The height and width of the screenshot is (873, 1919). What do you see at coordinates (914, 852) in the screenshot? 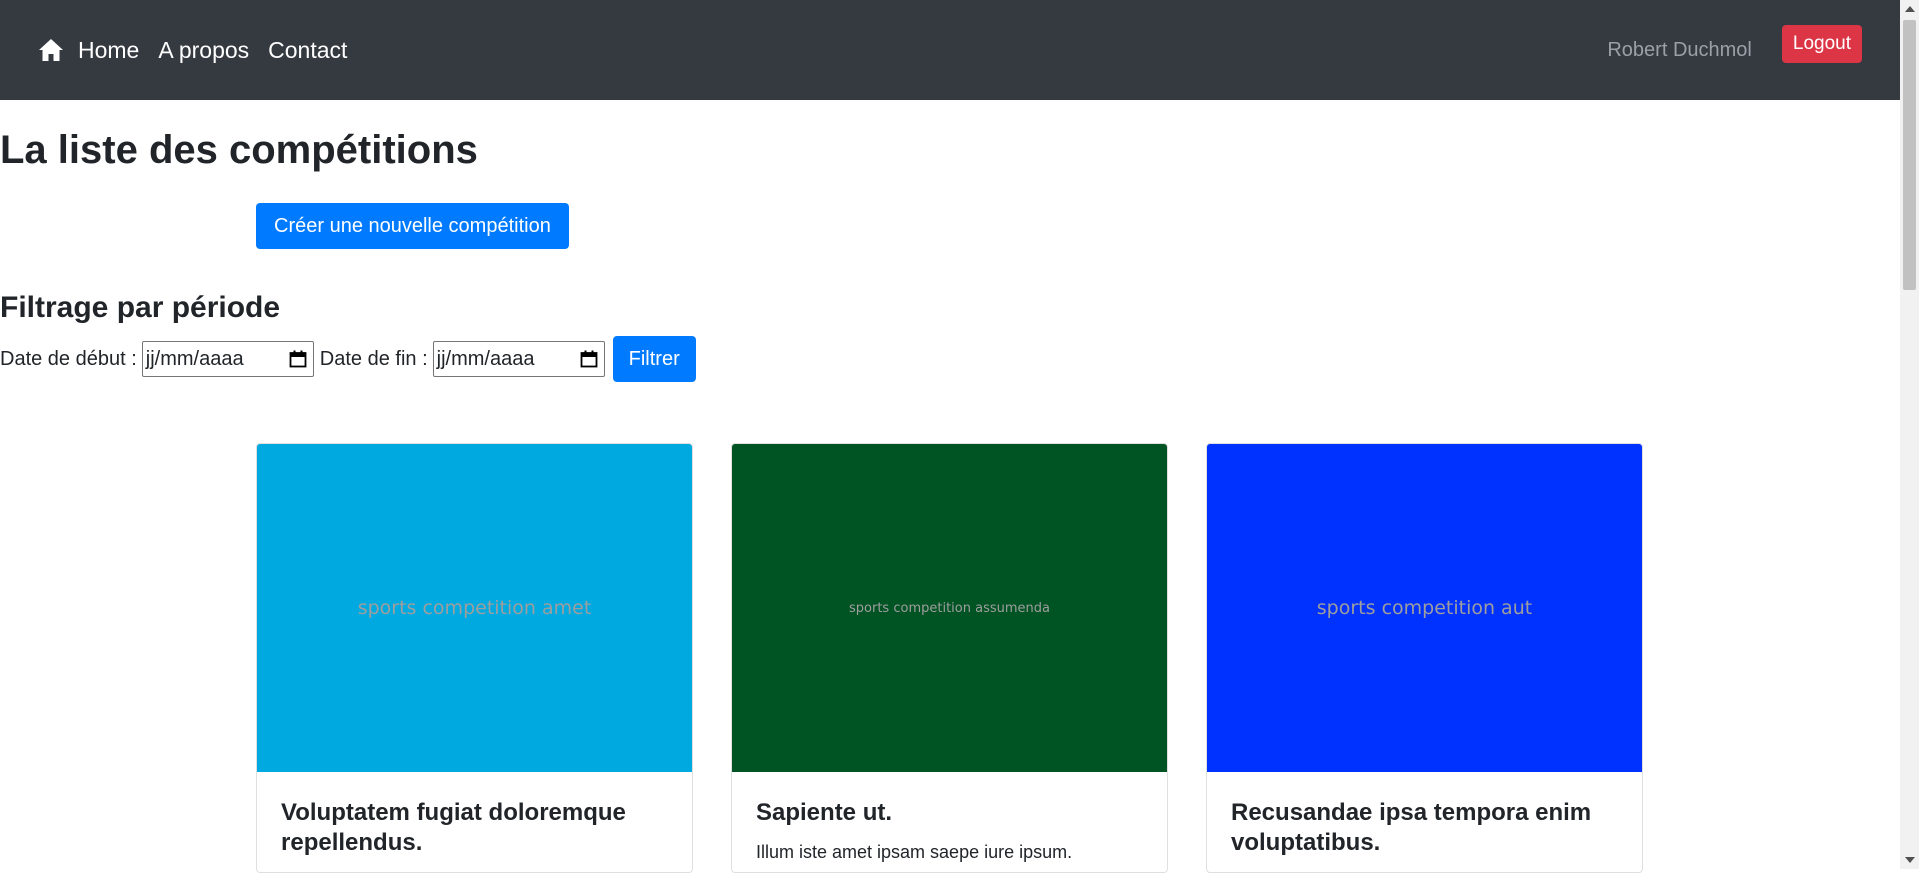
I see `card-text: Illum iste amet ipsam saepe iure ipsum.` at bounding box center [914, 852].